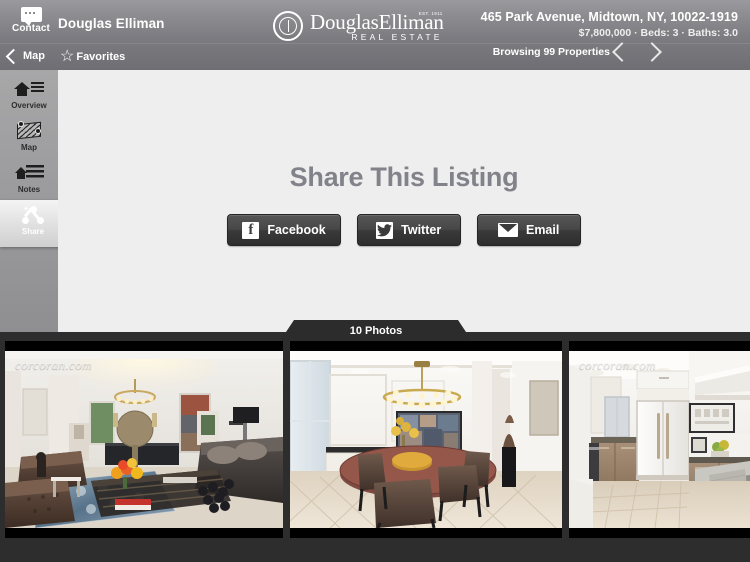 This screenshot has width=750, height=562. Describe the element at coordinates (288, 26) in the screenshot. I see `de-monogram-icon` at that location.